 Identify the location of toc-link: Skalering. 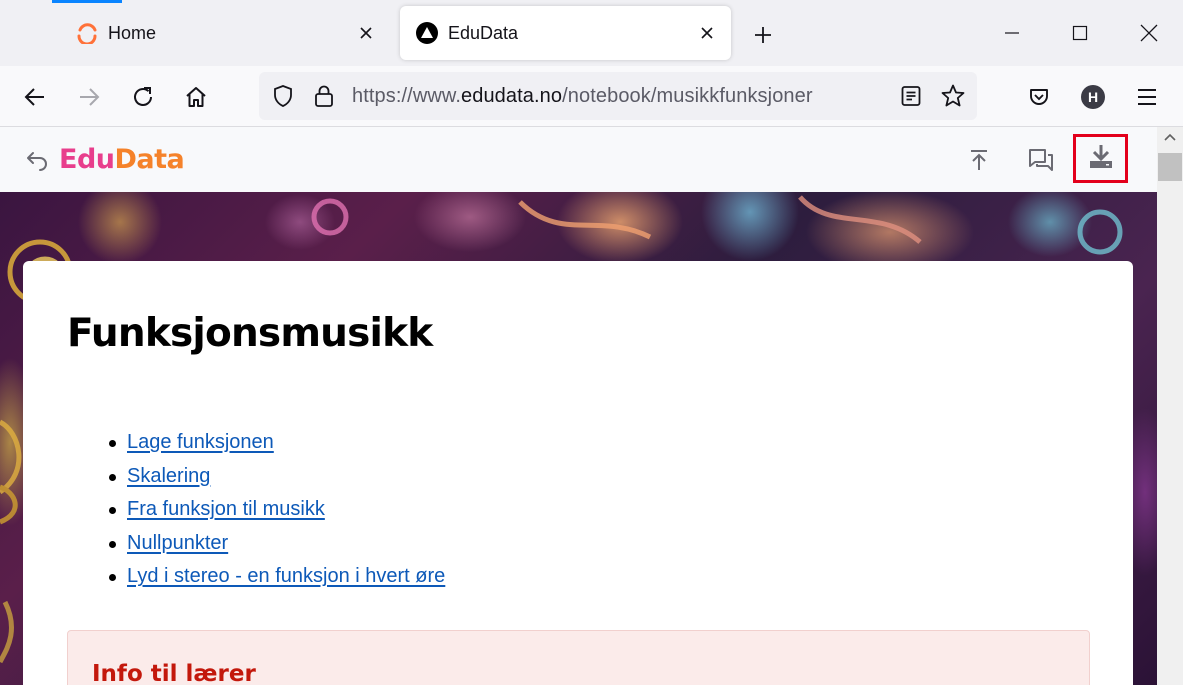
(168, 476).